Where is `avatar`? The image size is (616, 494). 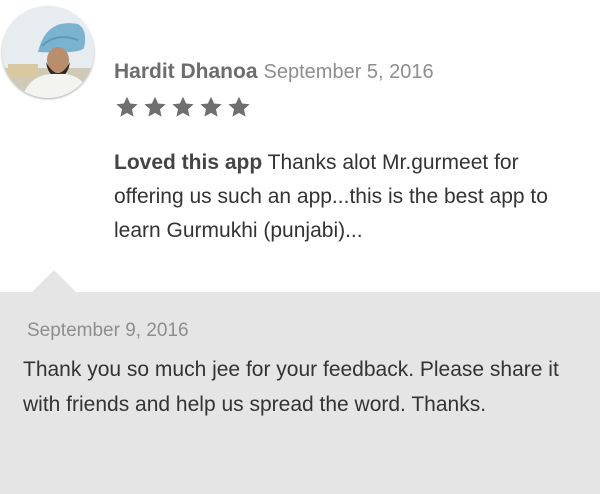
avatar is located at coordinates (48, 52).